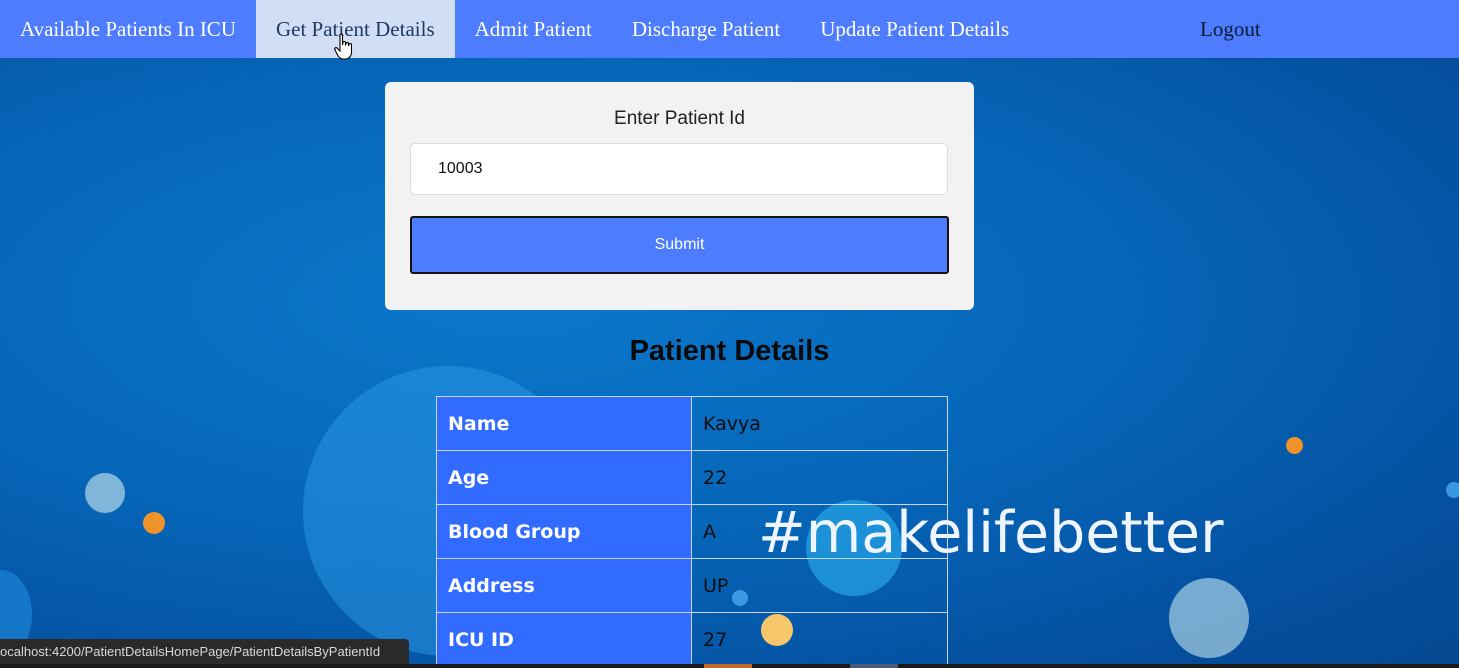 The width and height of the screenshot is (1459, 668). I want to click on row-value: 27, so click(819, 639).